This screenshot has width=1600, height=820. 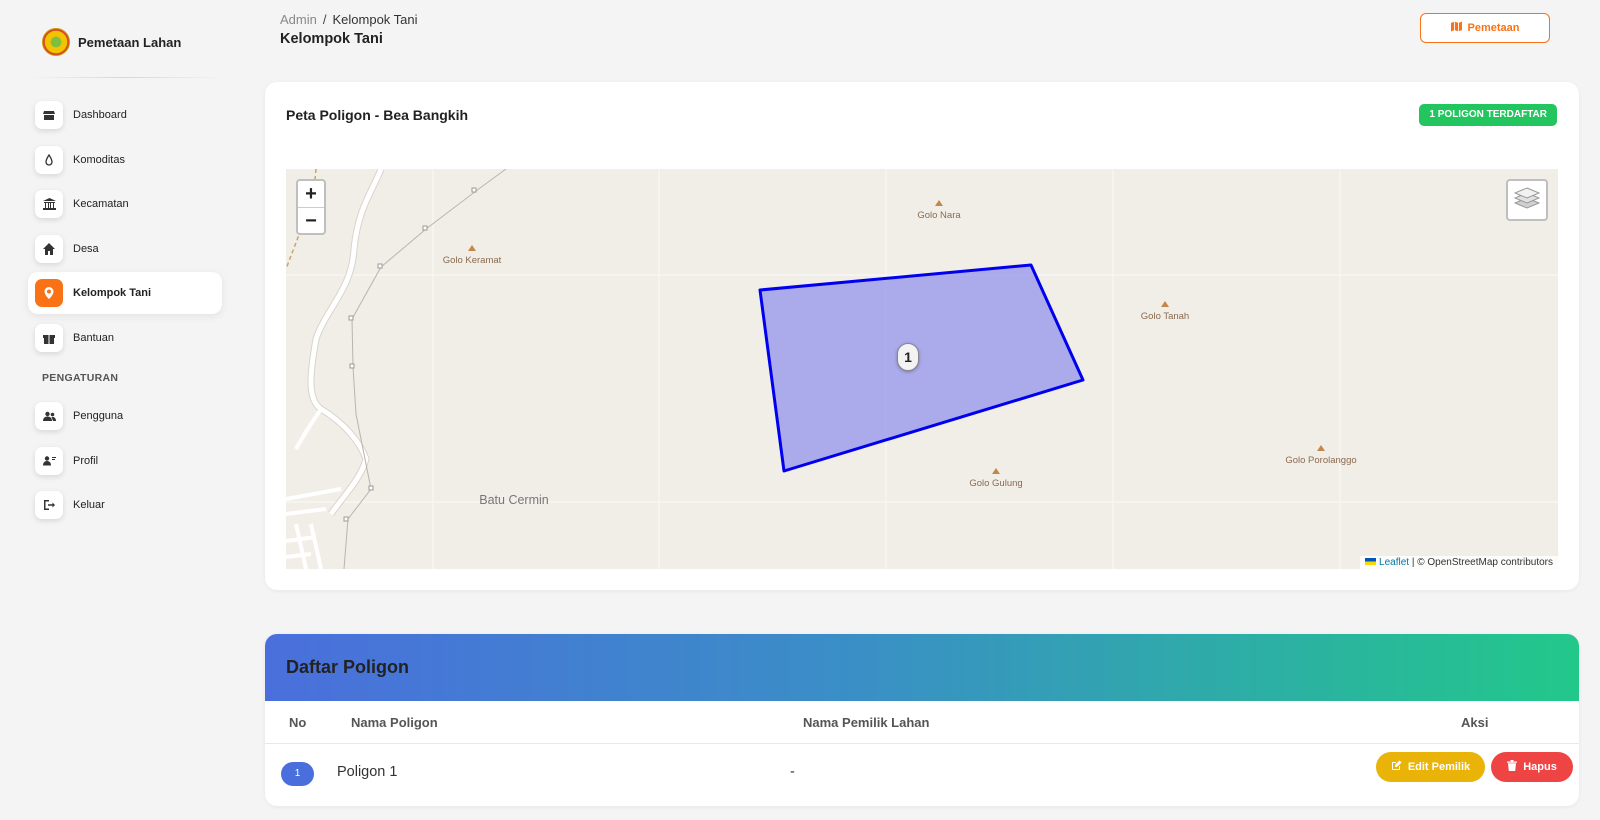 I want to click on sidebar-item-label: Bantuan, so click(x=93, y=337).